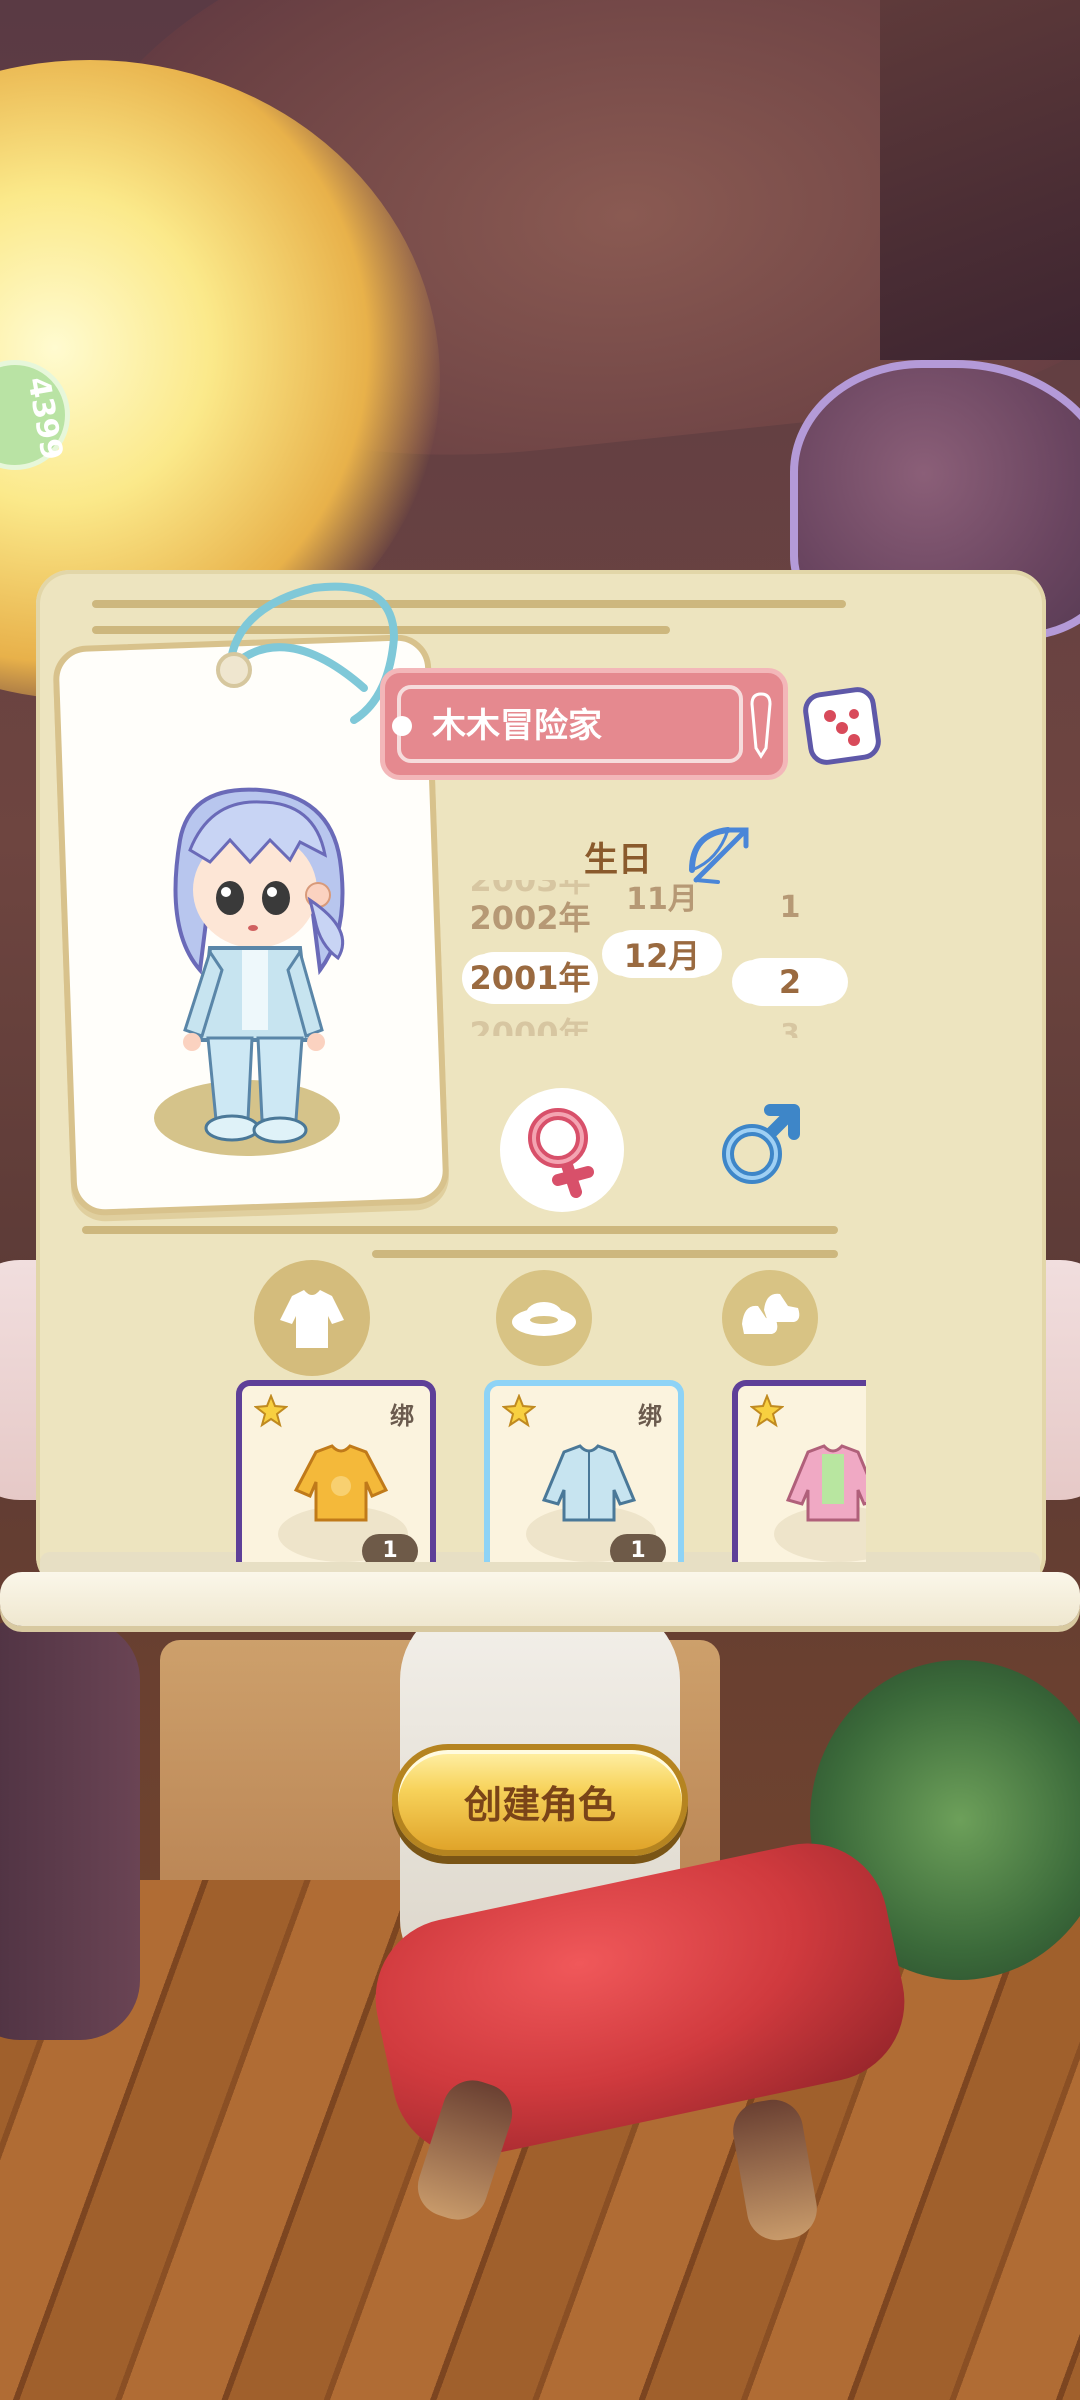 The height and width of the screenshot is (2400, 1080). Describe the element at coordinates (45, 418) in the screenshot. I see `4399-badge-text: 4399` at that location.